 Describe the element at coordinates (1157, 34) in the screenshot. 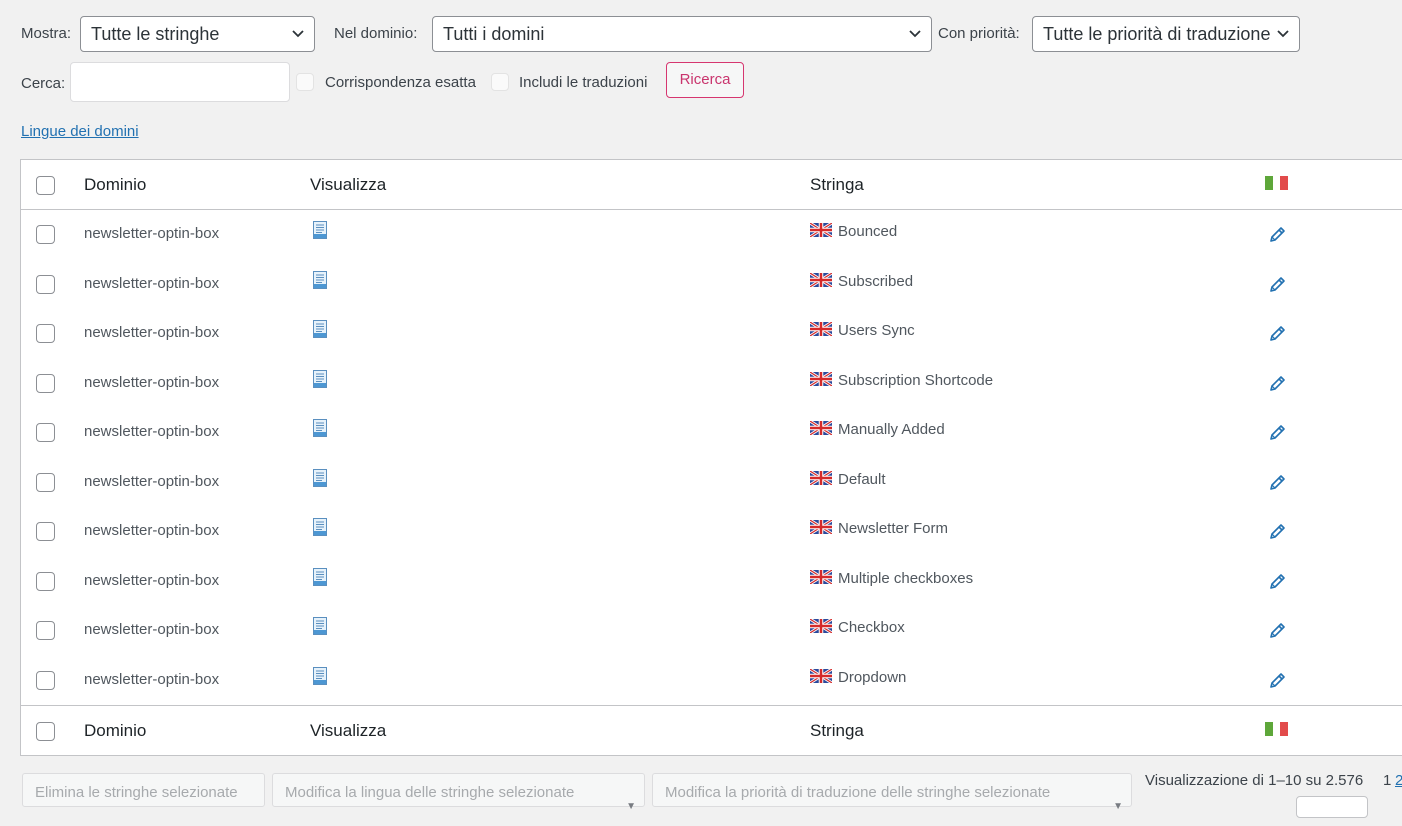

I see `priority-select-value: Tutte le priorità di traduzione` at that location.